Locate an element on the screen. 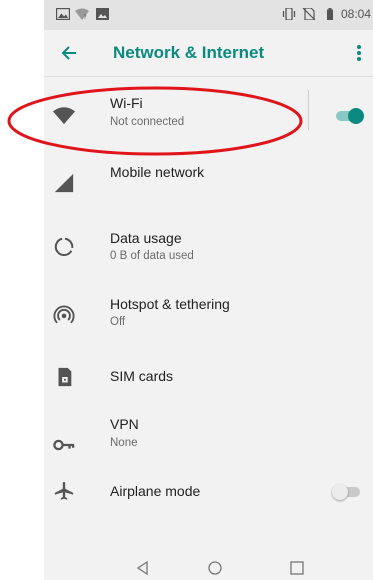 Image resolution: width=373 pixels, height=580 pixels. wifi-question-icon: ? is located at coordinates (82, 14).